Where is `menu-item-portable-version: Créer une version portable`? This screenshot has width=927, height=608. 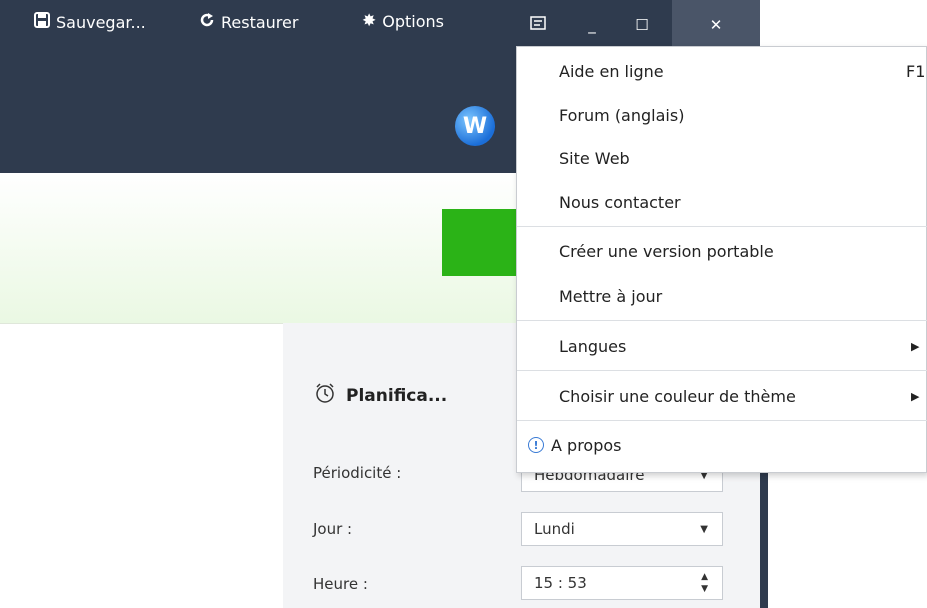
menu-item-portable-version: Créer une version portable is located at coordinates (722, 251).